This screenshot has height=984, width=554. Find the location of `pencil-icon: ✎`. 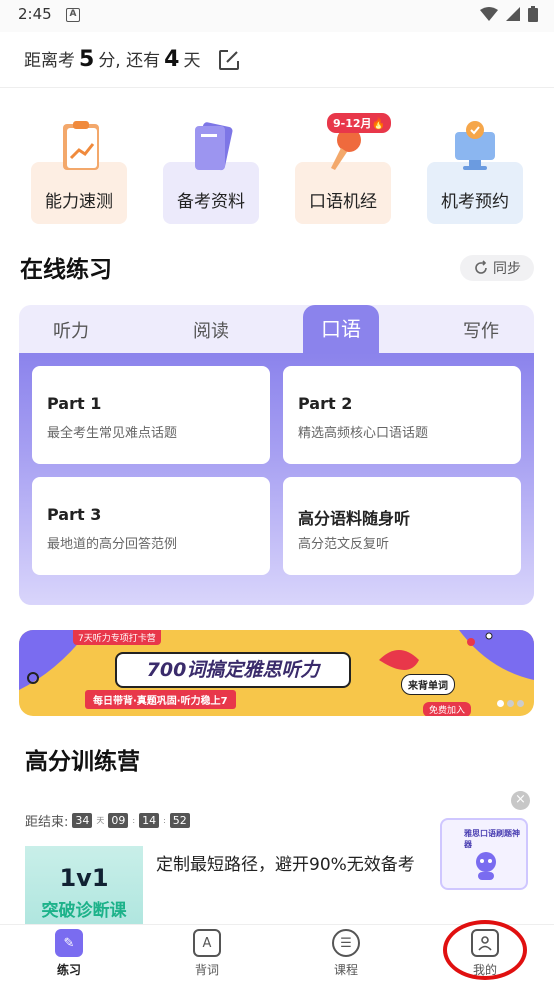

pencil-icon: ✎ is located at coordinates (69, 943).